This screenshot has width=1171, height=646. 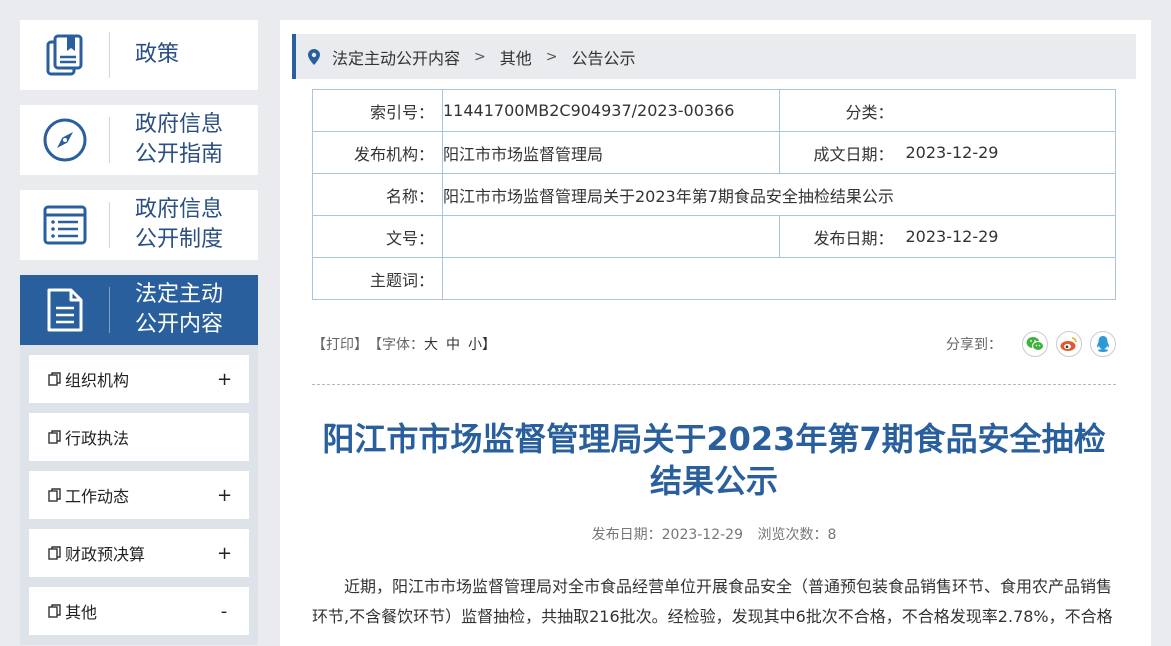 What do you see at coordinates (974, 345) in the screenshot?
I see `share-label: 分享到：` at bounding box center [974, 345].